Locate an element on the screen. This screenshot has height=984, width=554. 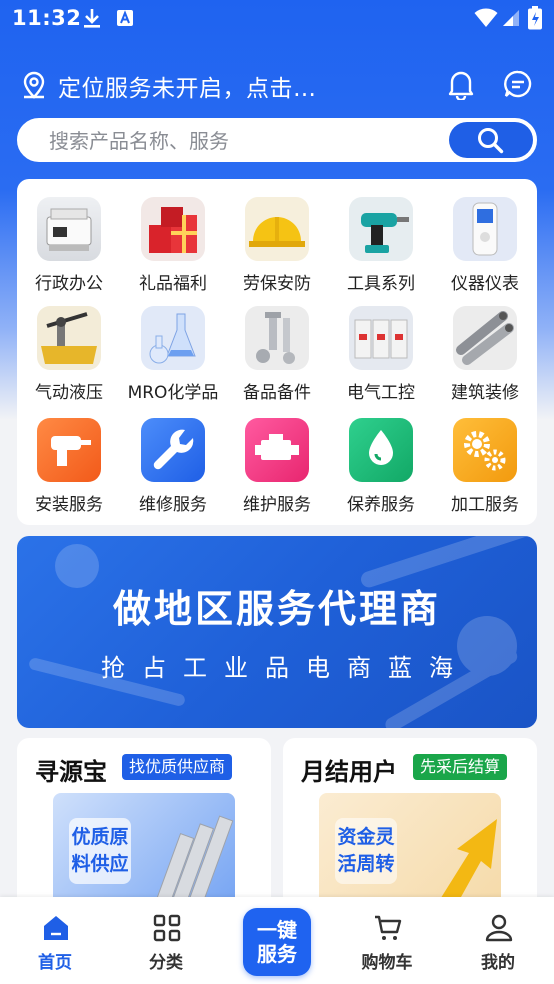
category-item-maintain: 维护服务 is located at coordinates (277, 457).